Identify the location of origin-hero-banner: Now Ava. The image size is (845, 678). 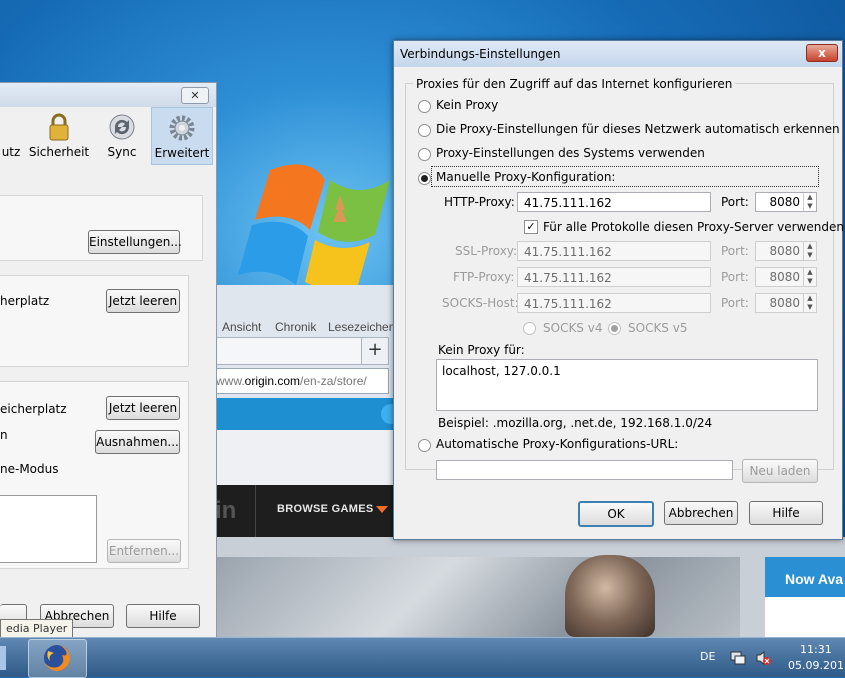
(530, 587).